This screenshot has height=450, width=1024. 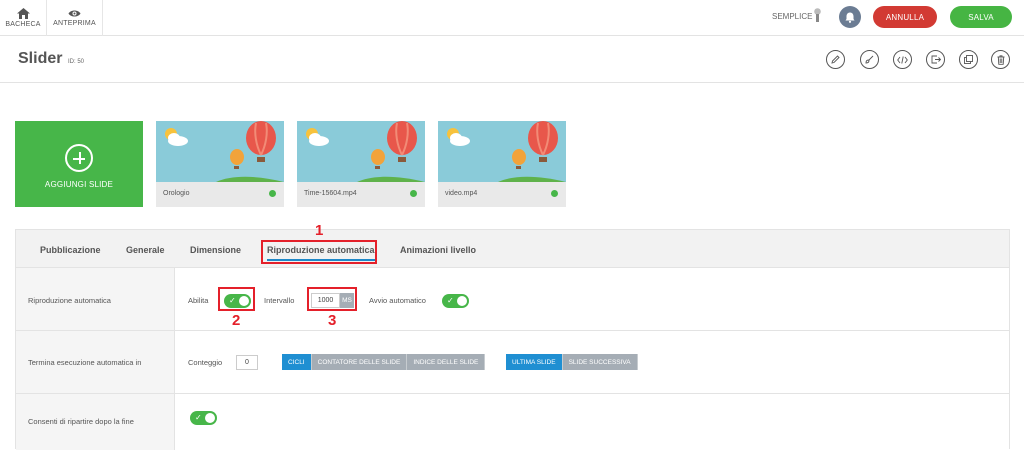 I want to click on bacheca-button: BACHECA, so click(x=23, y=18).